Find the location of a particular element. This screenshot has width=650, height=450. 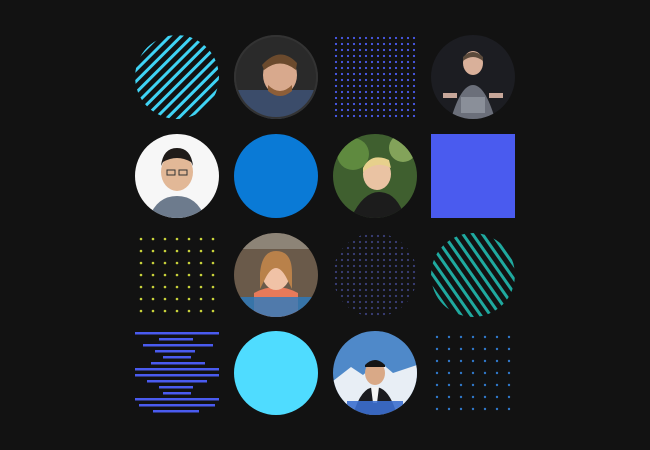

person-photo-4-icon is located at coordinates (375, 176).